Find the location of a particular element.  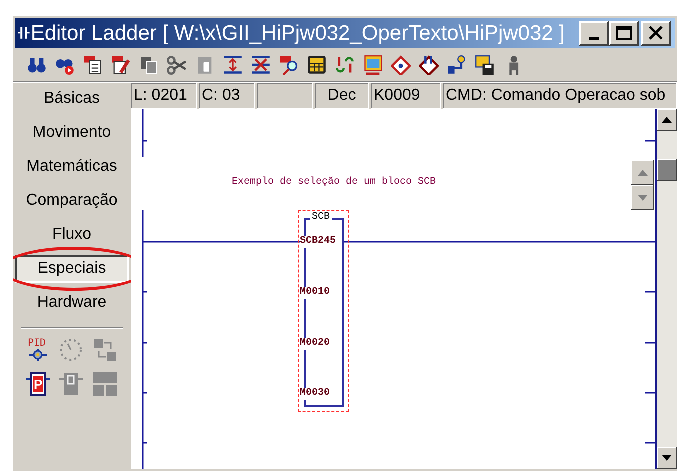

delete-line-icon is located at coordinates (261, 64).